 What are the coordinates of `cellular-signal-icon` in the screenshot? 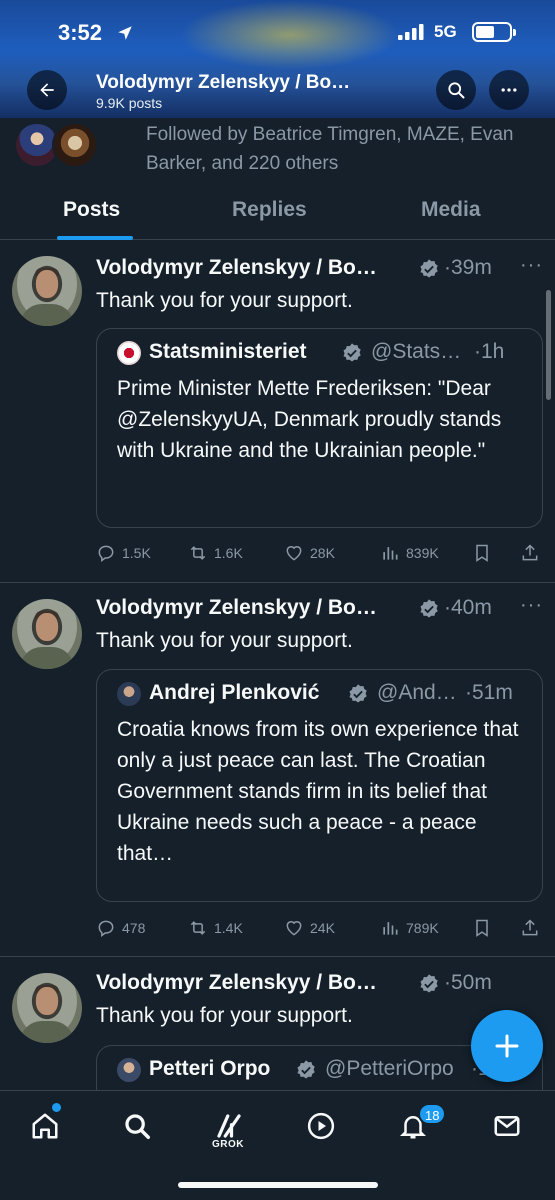 It's located at (411, 32).